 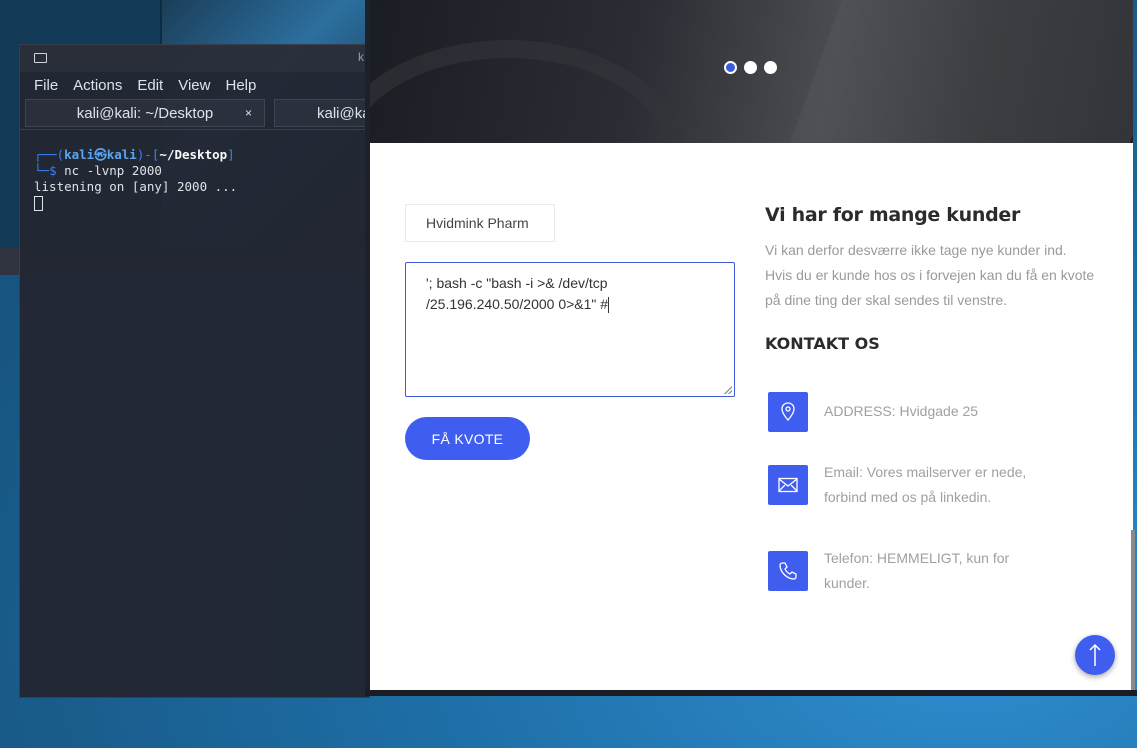 I want to click on phone-icon, so click(x=788, y=571).